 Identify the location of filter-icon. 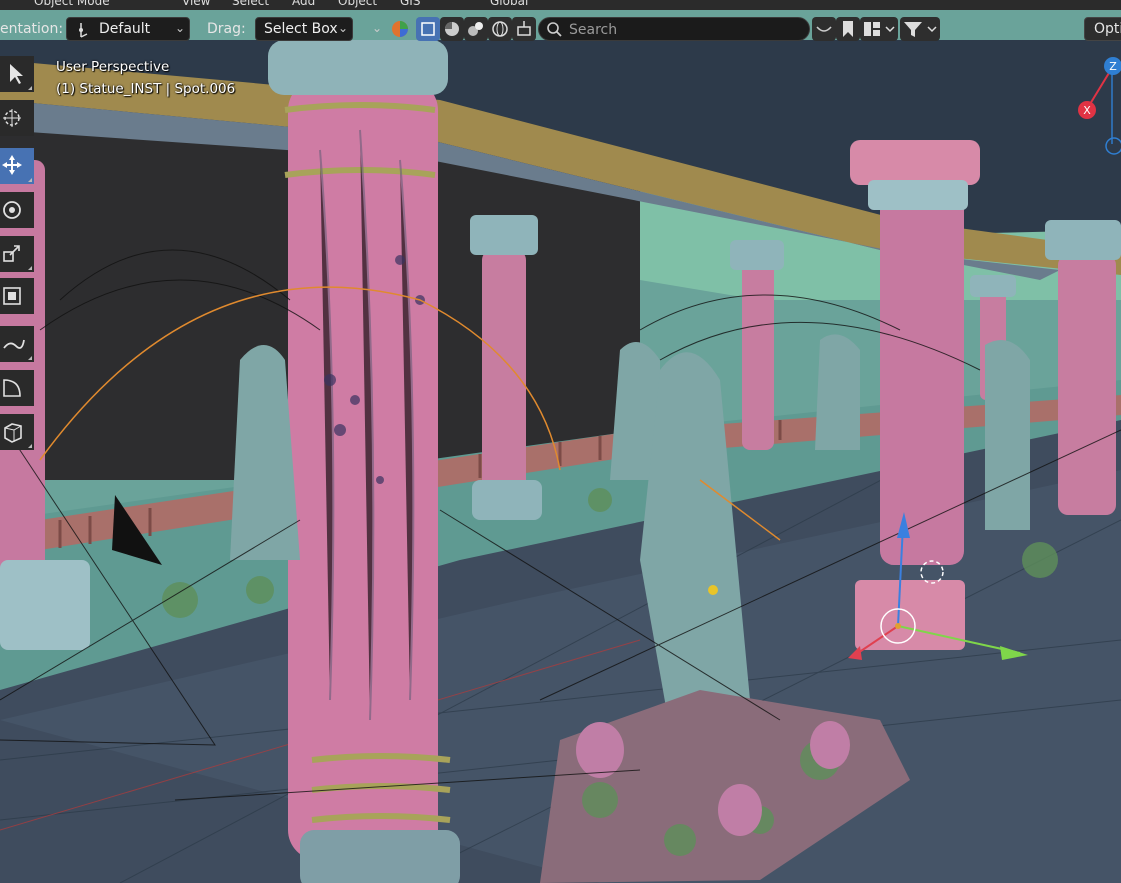
(920, 29).